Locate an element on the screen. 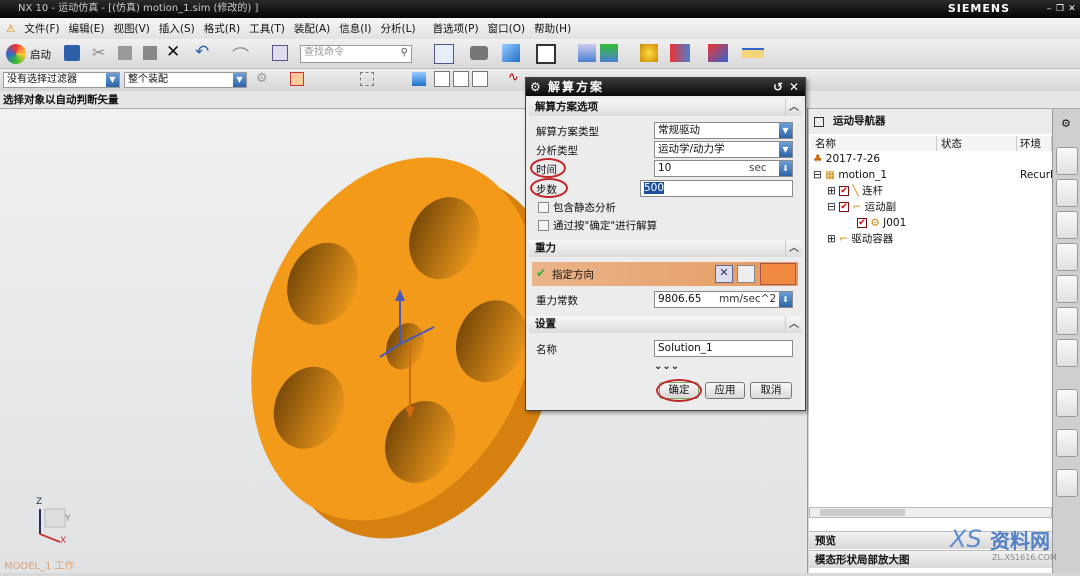 The height and width of the screenshot is (576, 1080). menu-insert: 插入(S) is located at coordinates (177, 28).